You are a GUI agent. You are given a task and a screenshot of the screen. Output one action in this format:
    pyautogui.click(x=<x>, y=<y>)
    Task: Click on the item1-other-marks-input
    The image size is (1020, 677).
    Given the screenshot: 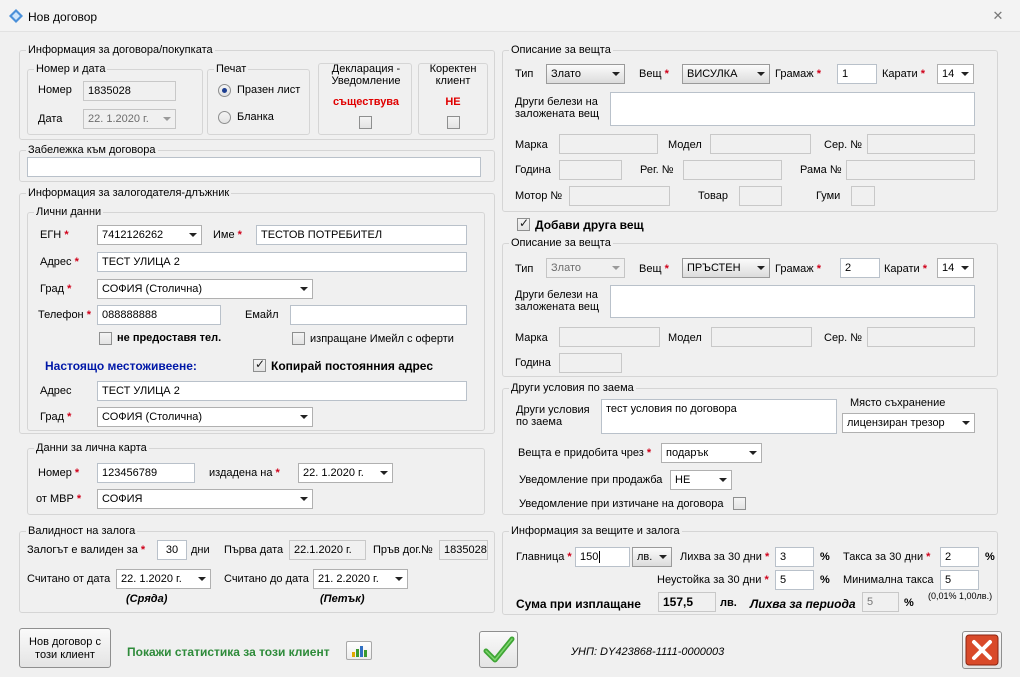 What is the action you would take?
    pyautogui.click(x=792, y=109)
    